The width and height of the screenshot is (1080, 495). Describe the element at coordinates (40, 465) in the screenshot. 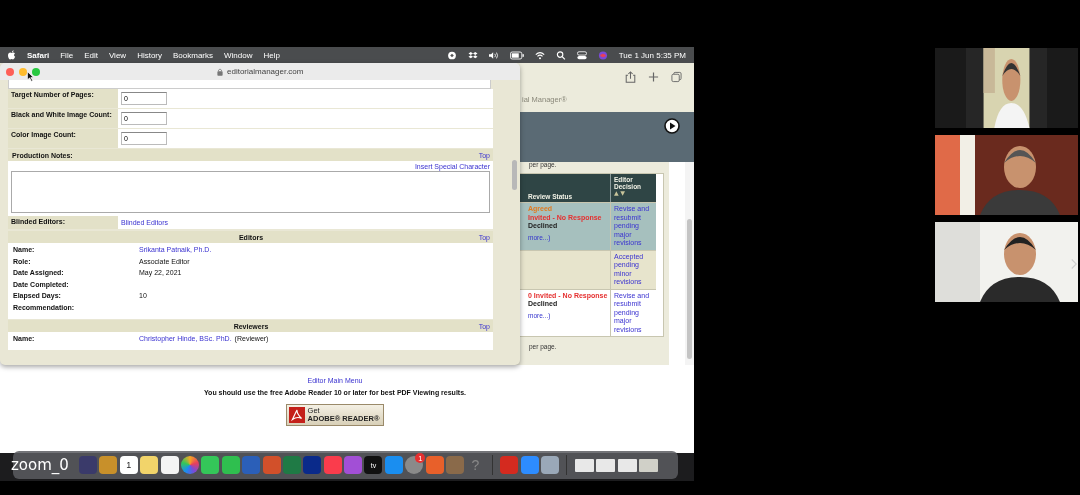

I see `screen-share-label: zoom_0` at that location.